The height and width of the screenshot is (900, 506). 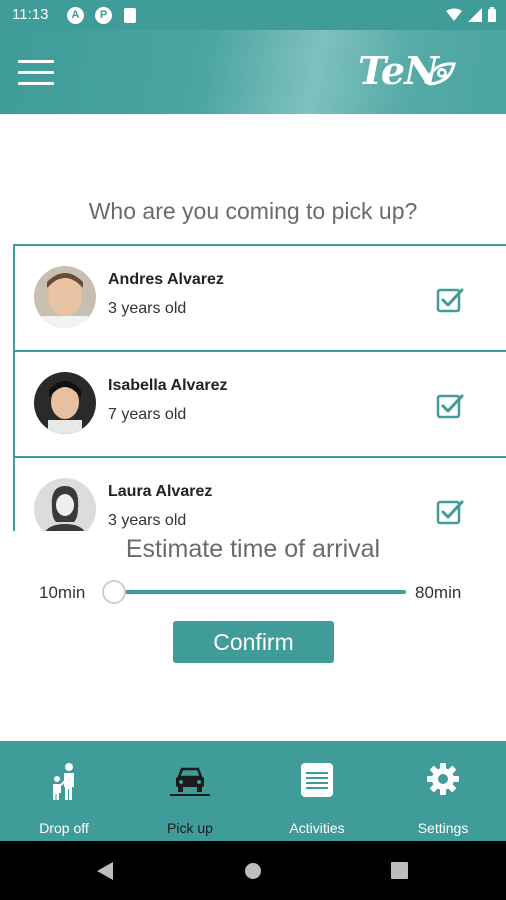 I want to click on sd-card-icon, so click(x=130, y=15).